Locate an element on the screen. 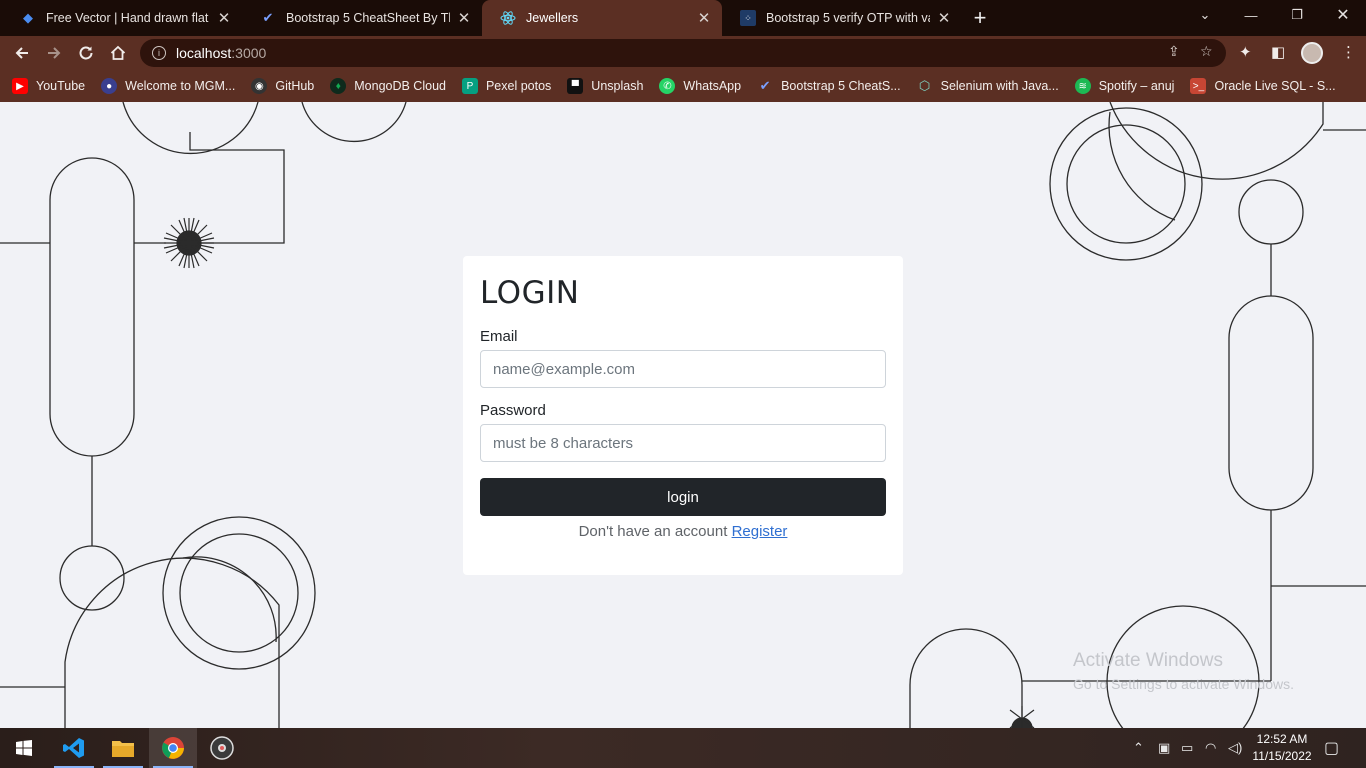 This screenshot has width=1366, height=768. freepik-icon: ◆ is located at coordinates (28, 17).